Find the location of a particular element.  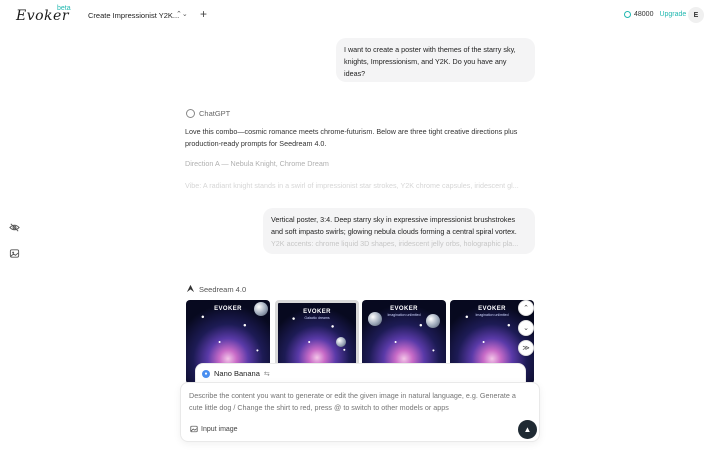

chatgpt-icon is located at coordinates (190, 113).